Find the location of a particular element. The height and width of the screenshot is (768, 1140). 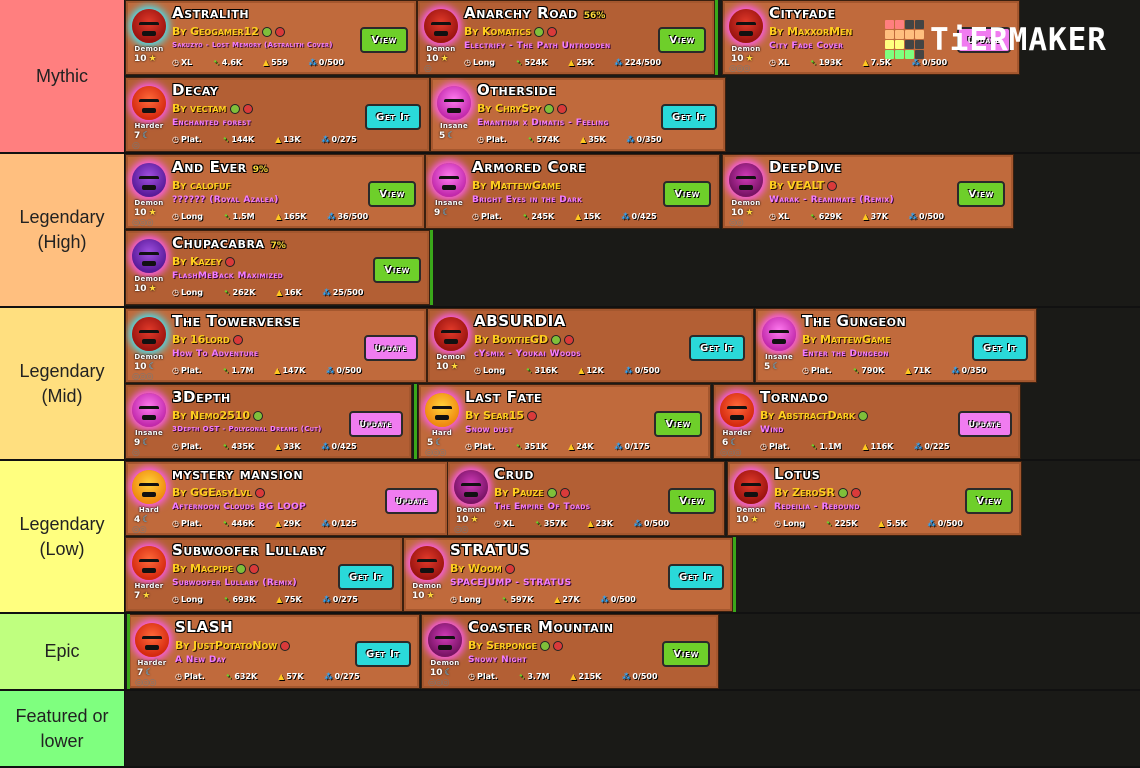

tier-label: Featured or lower is located at coordinates (62, 728).